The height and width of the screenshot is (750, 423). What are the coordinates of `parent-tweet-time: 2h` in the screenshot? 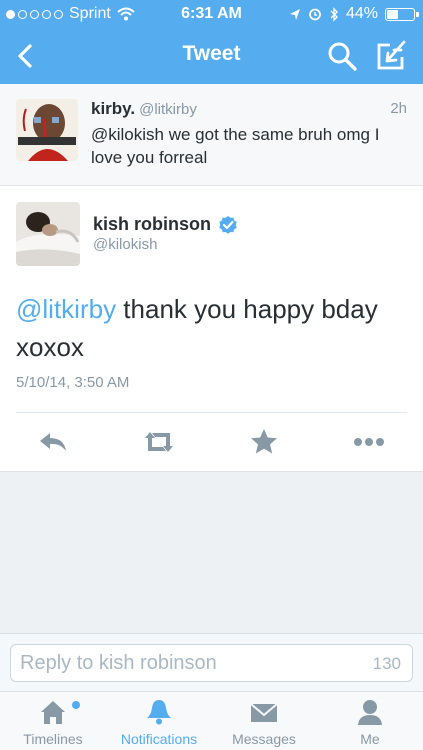 It's located at (398, 108).